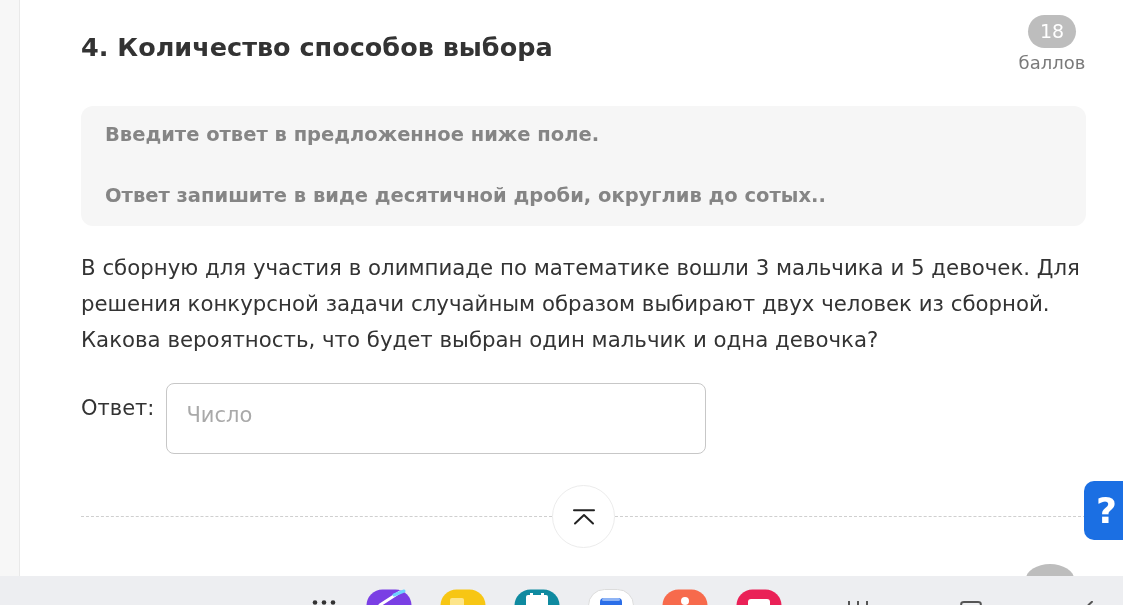 The height and width of the screenshot is (605, 1123). What do you see at coordinates (436, 418) in the screenshot?
I see `answer-input: Число` at bounding box center [436, 418].